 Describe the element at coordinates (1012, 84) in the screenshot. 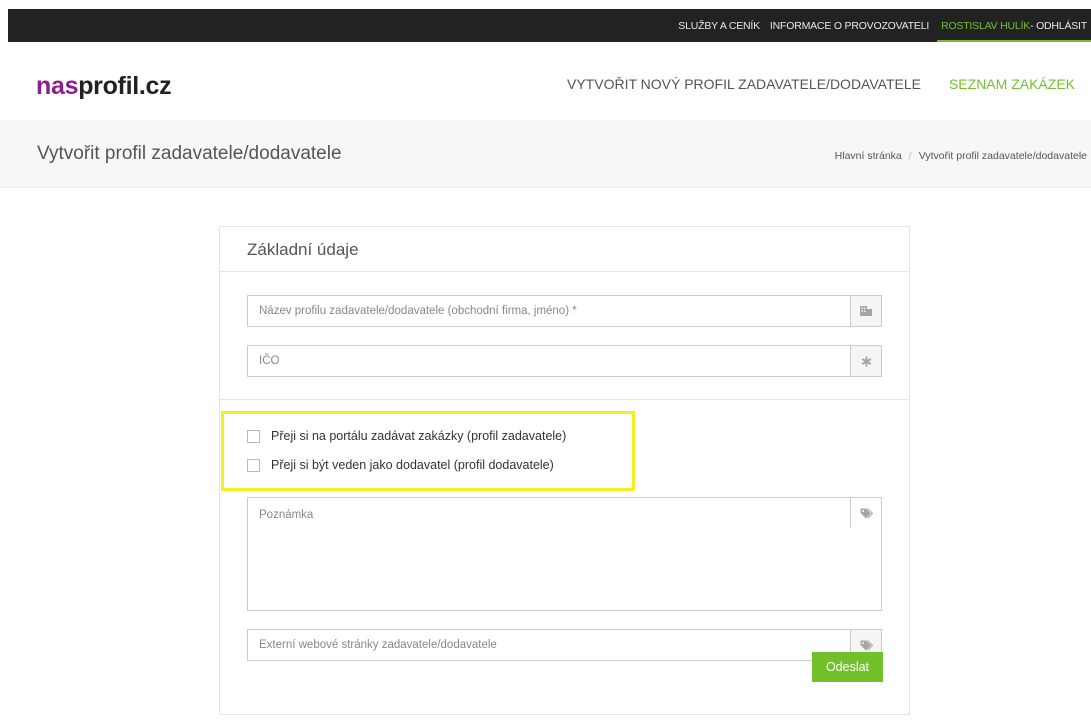

I see `nav-contract-list: SEZNAM ZAKÁZEK` at that location.